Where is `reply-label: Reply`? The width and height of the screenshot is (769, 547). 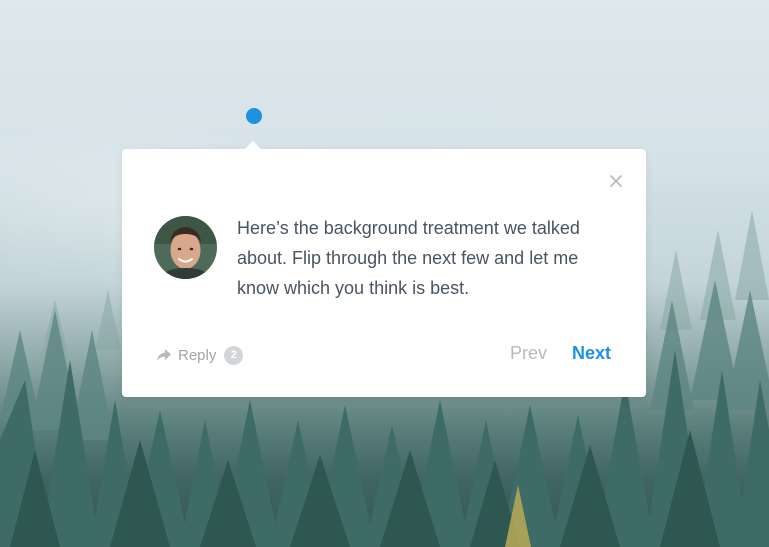
reply-label: Reply is located at coordinates (197, 355).